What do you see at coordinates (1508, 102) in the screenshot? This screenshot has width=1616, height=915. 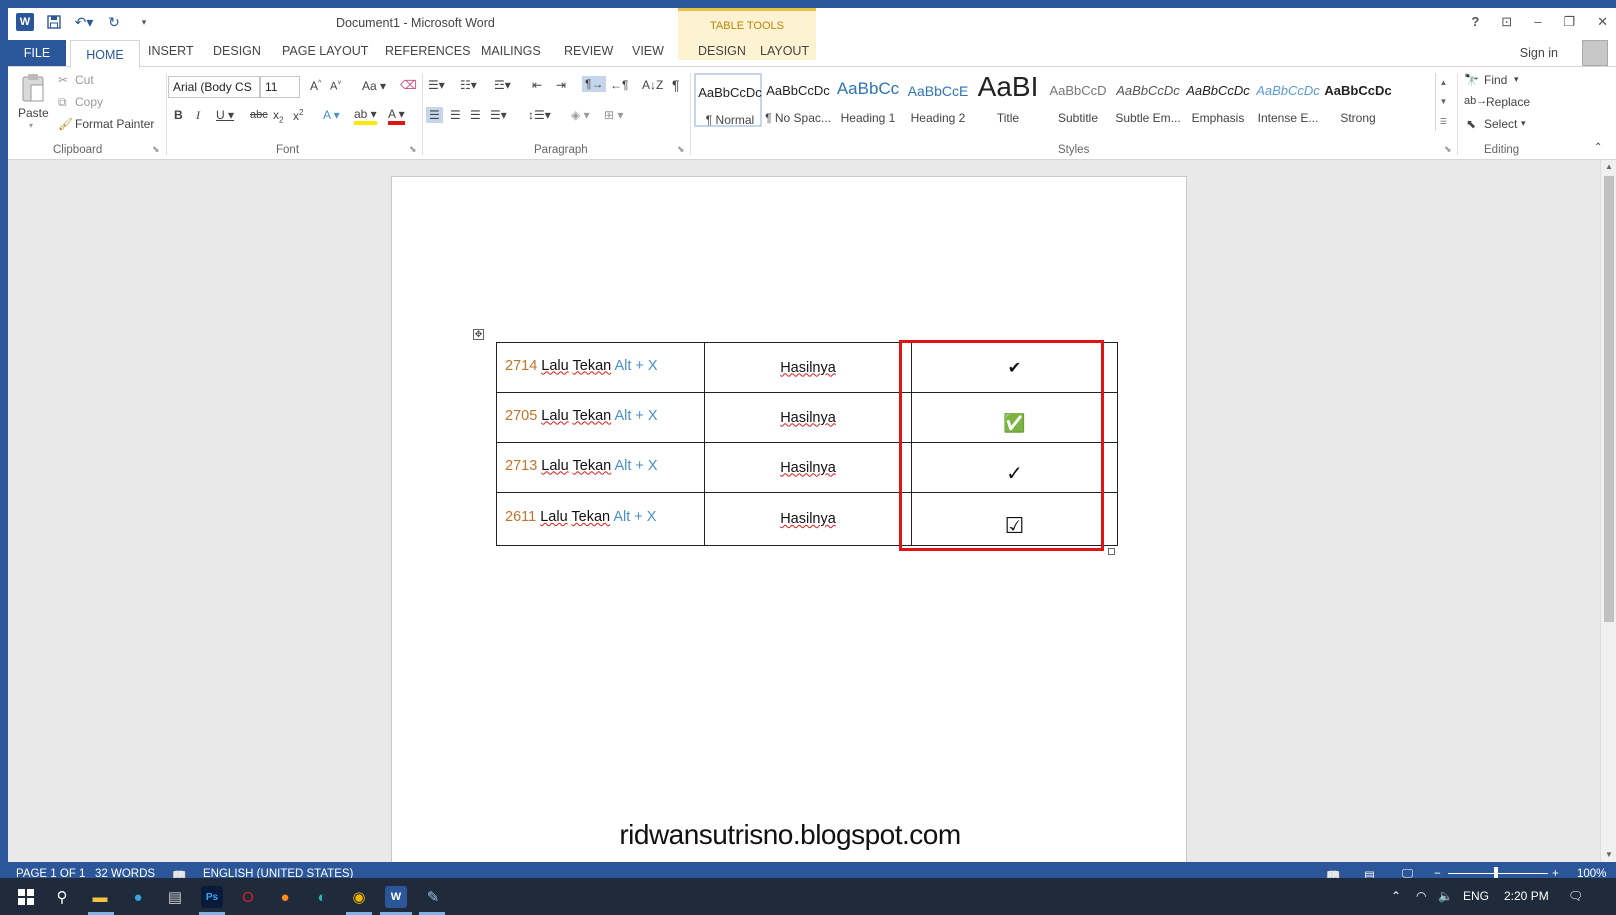 I see `replace-button: Replace` at bounding box center [1508, 102].